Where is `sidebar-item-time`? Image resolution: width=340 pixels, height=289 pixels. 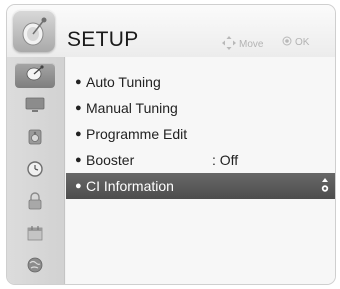
sidebar-item-time is located at coordinates (35, 171).